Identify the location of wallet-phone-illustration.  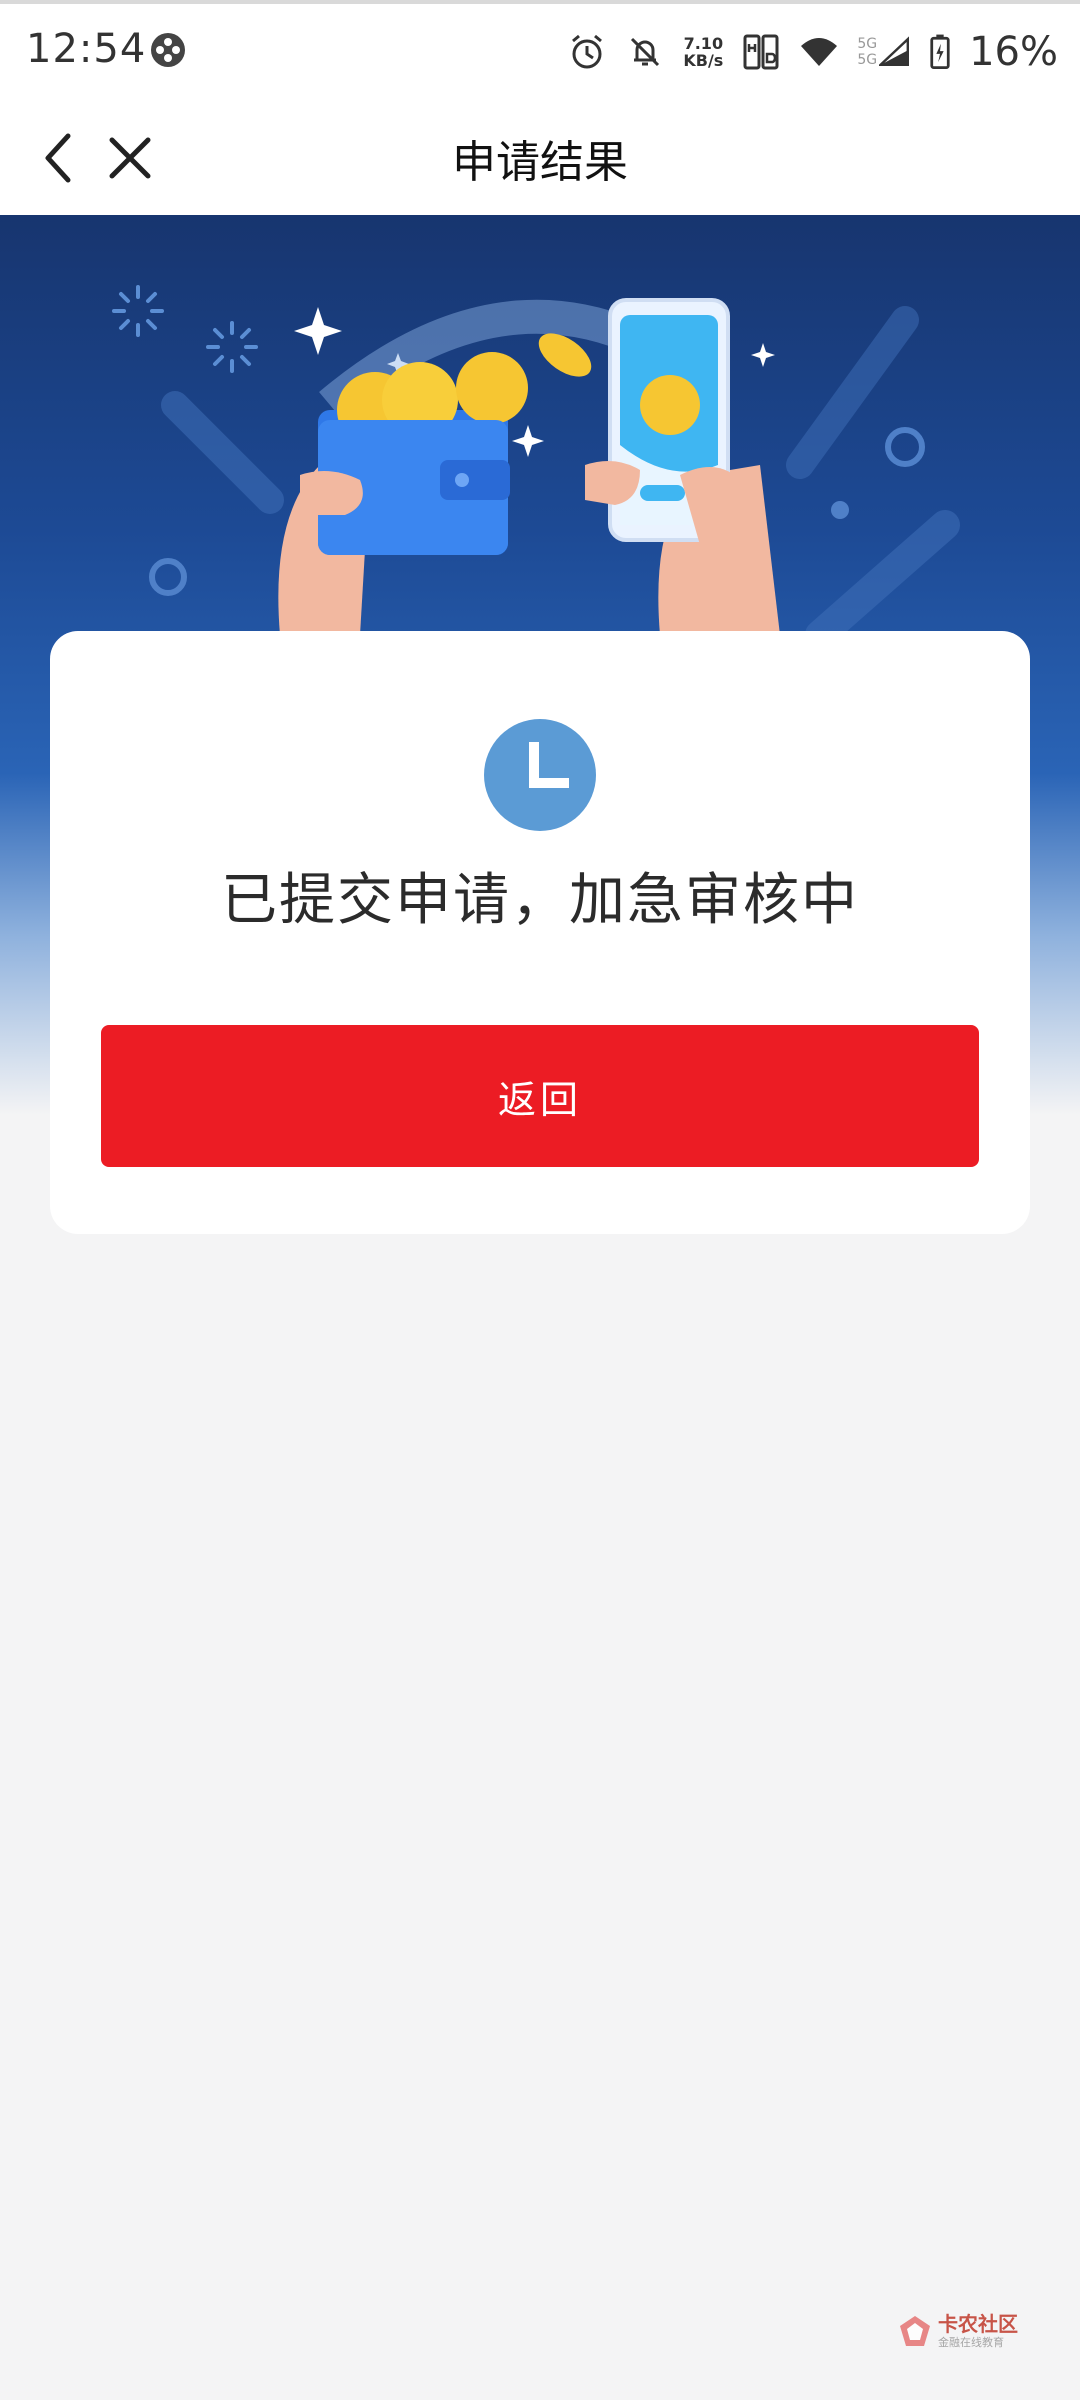
(536, 460).